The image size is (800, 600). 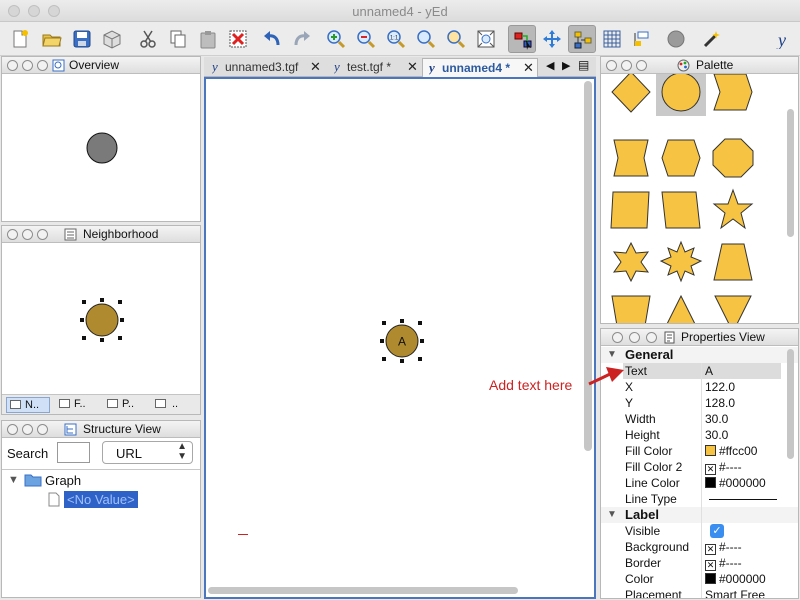 I want to click on brain-icon, so click(x=676, y=39).